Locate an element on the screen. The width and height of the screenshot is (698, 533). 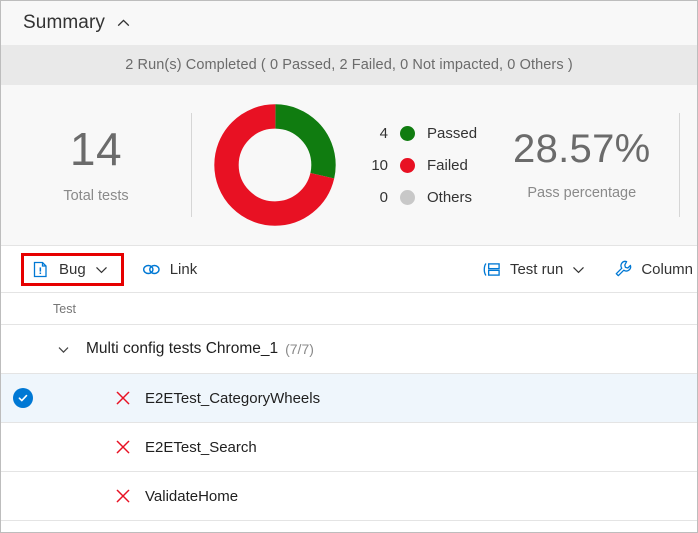
table-row: E2ETest_Search is located at coordinates (349, 447).